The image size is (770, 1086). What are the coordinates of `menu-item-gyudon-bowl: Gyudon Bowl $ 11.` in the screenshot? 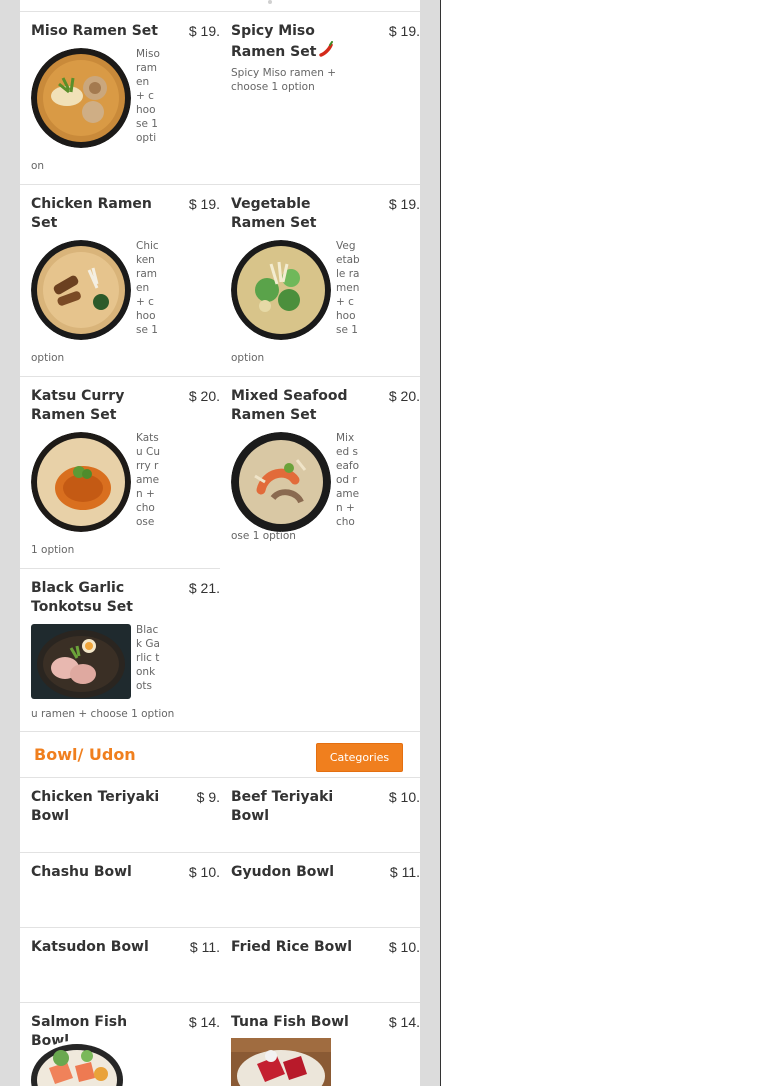 It's located at (320, 890).